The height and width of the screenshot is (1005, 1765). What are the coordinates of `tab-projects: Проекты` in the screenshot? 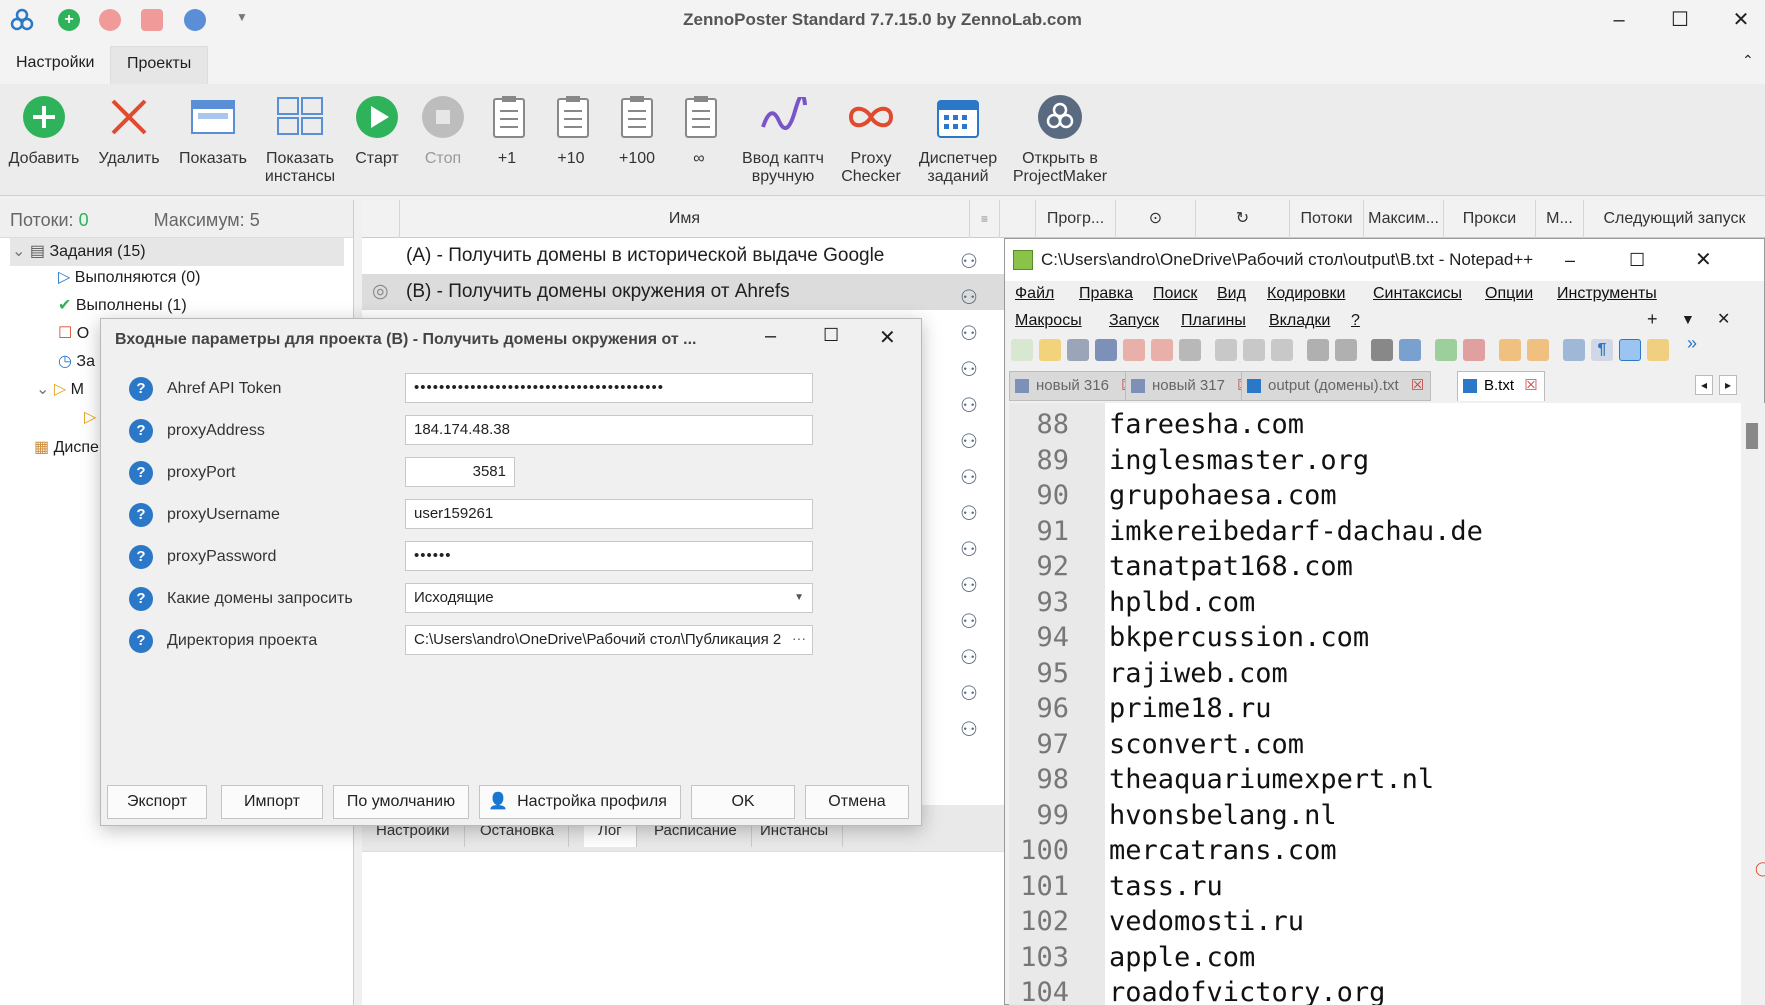 It's located at (159, 65).